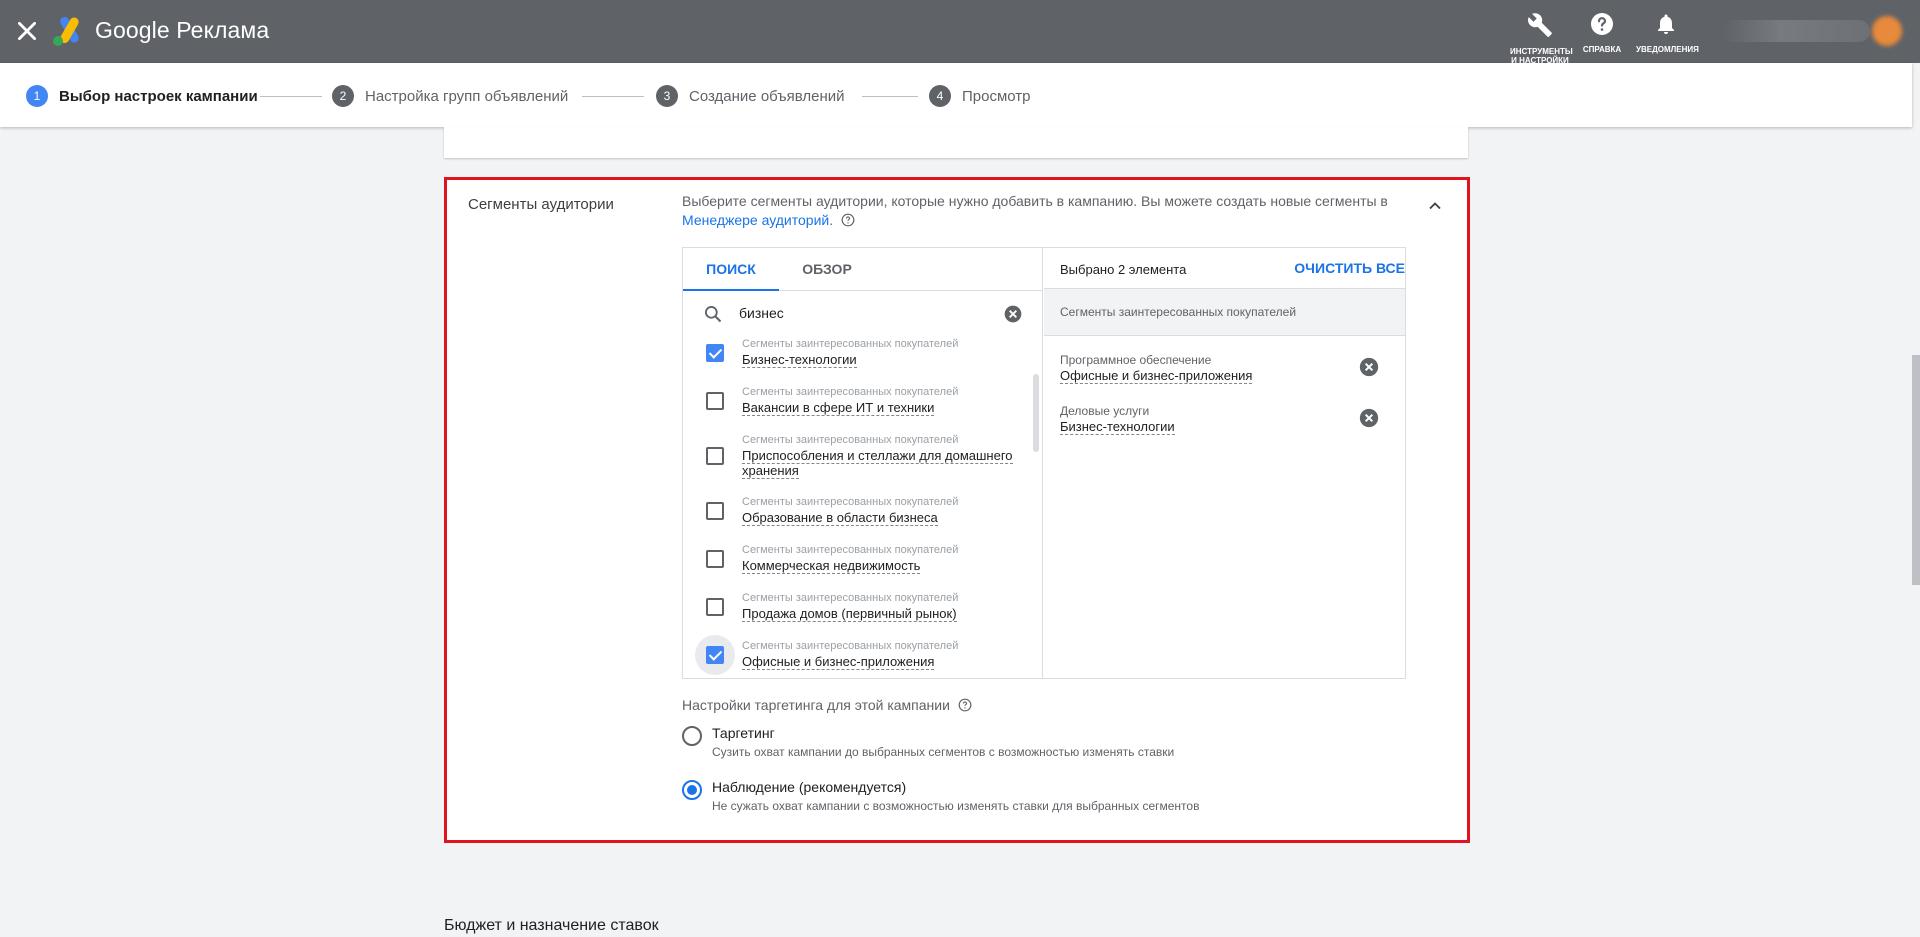 Image resolution: width=1920 pixels, height=937 pixels. I want to click on tab-search: ПОИСК, so click(731, 269).